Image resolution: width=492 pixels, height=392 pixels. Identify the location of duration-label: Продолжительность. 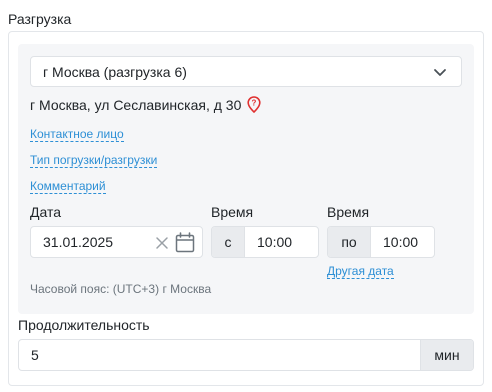
(84, 325).